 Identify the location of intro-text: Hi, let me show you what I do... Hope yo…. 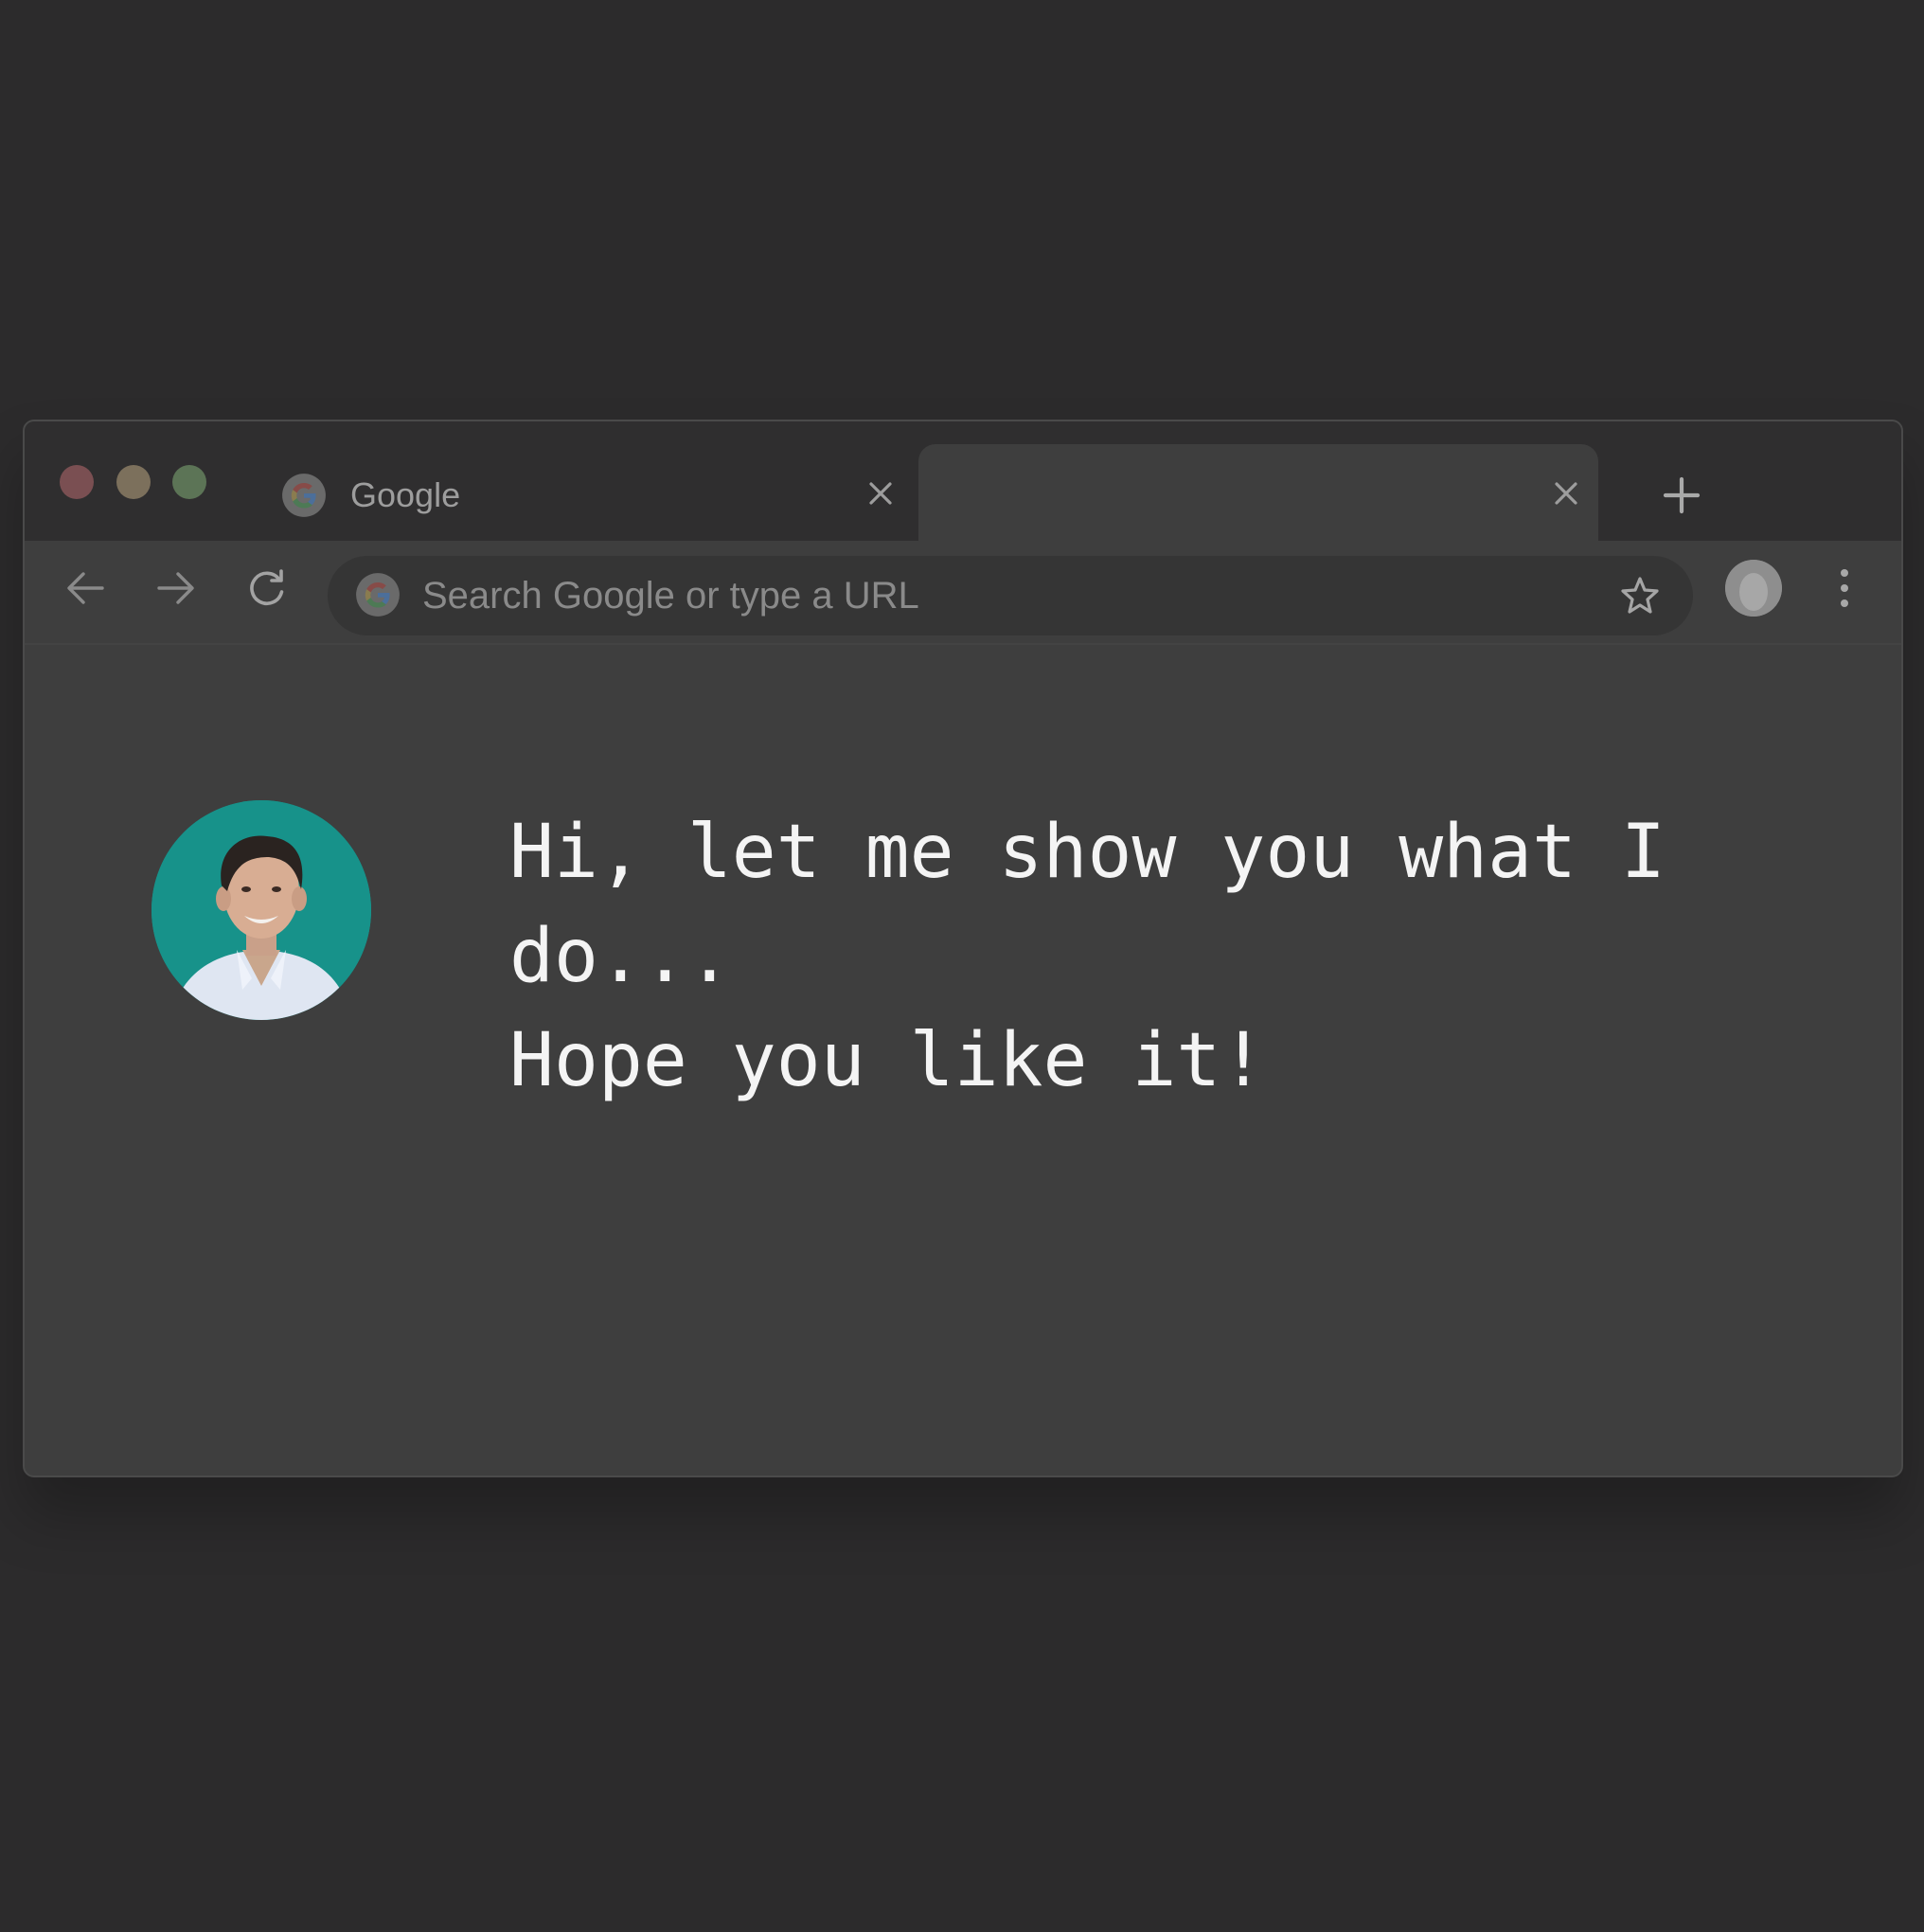
(1148, 956).